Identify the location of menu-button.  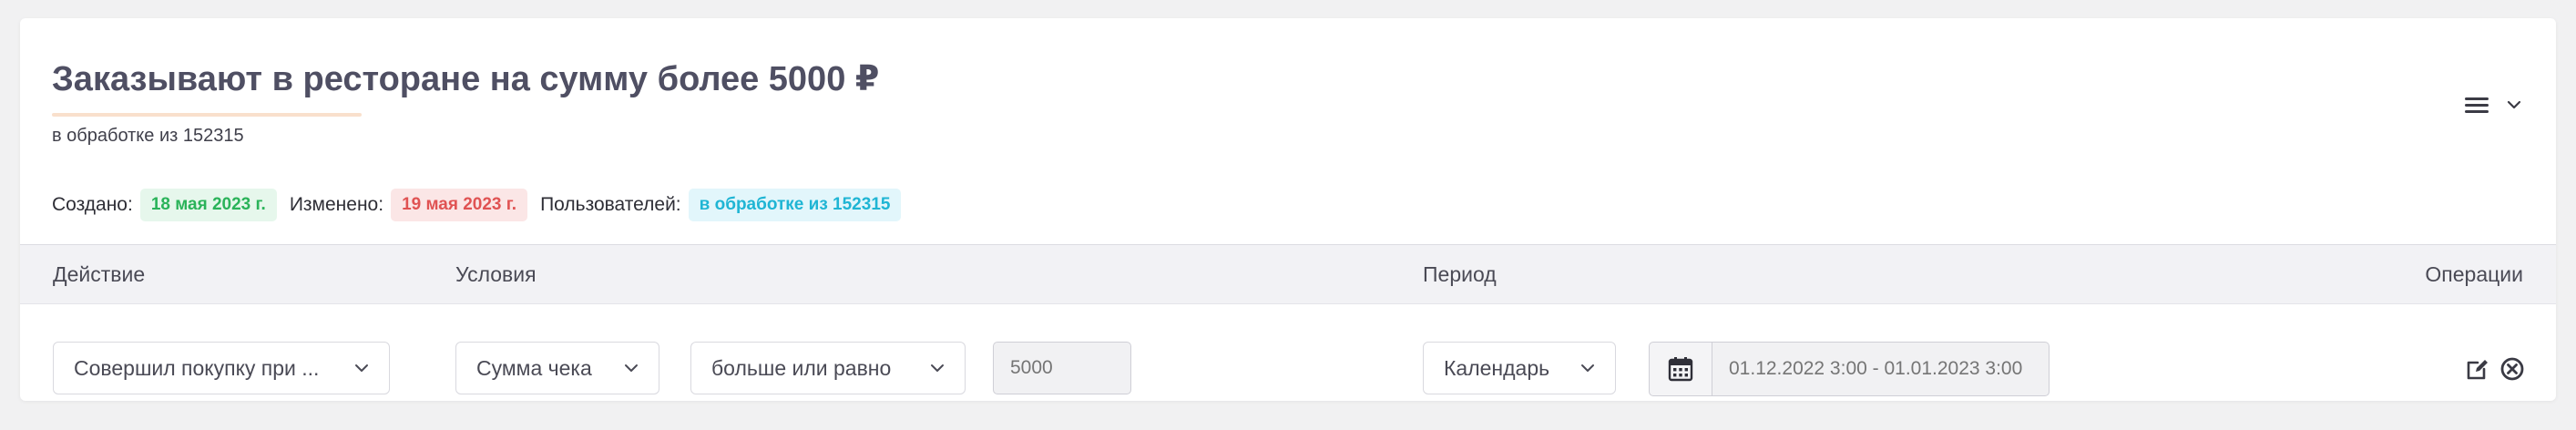
(2493, 104).